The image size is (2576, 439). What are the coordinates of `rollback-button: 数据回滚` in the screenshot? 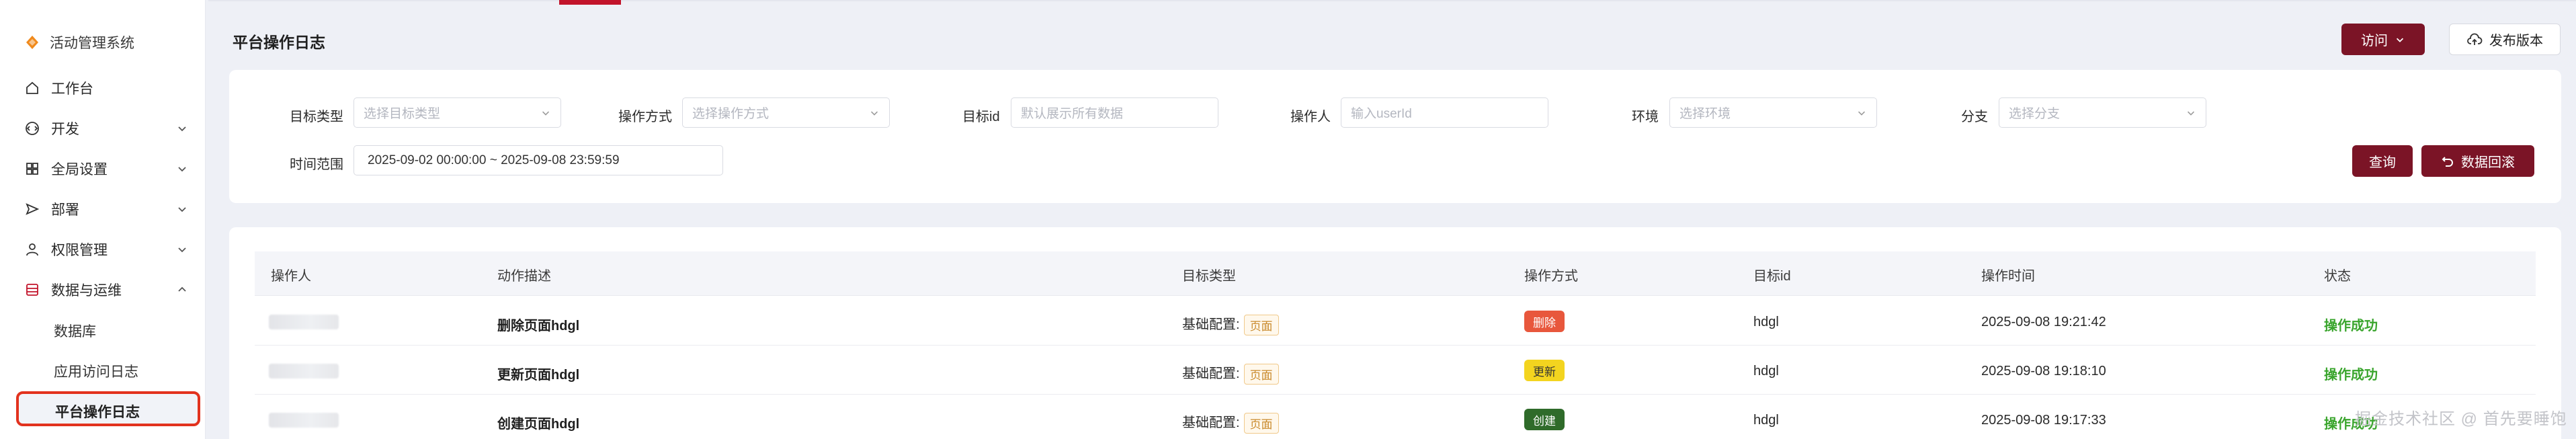 It's located at (2477, 161).